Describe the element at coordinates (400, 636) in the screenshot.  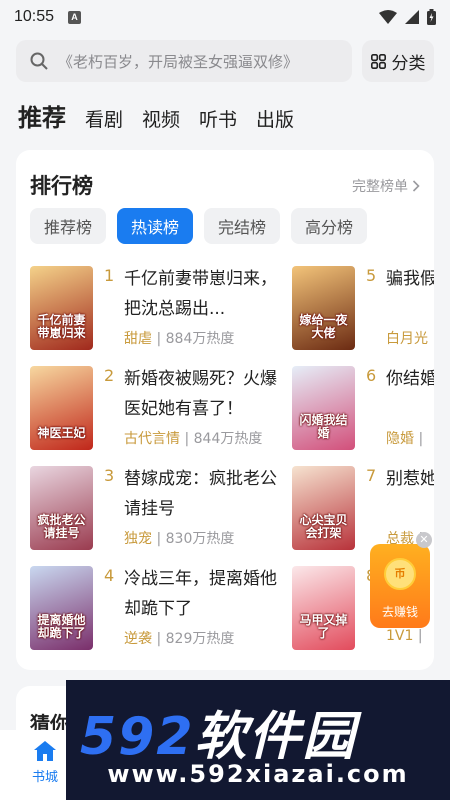
I see `book-tag: 1V1` at that location.